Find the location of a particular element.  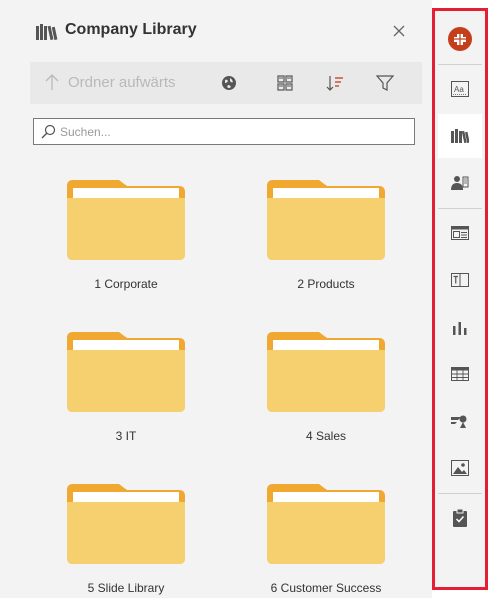

clipboard-check-icon is located at coordinates (460, 518).